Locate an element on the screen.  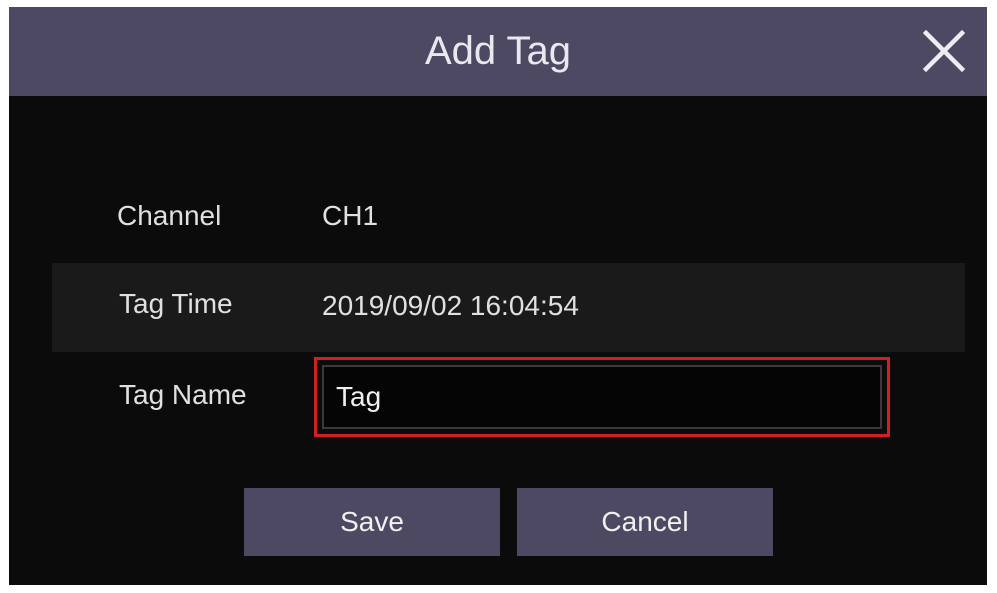
tag-name-input is located at coordinates (602, 397).